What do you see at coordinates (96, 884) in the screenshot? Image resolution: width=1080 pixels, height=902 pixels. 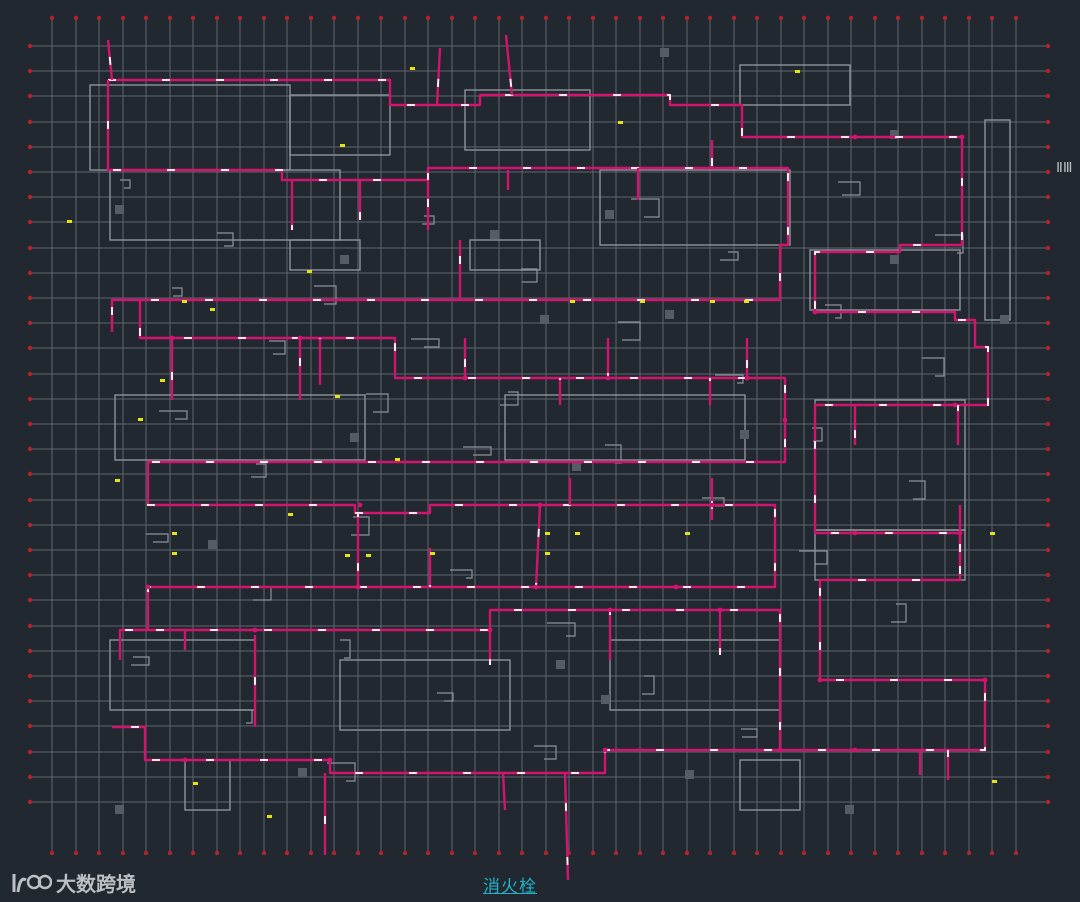 I see `watermark-text: 大数跨境` at bounding box center [96, 884].